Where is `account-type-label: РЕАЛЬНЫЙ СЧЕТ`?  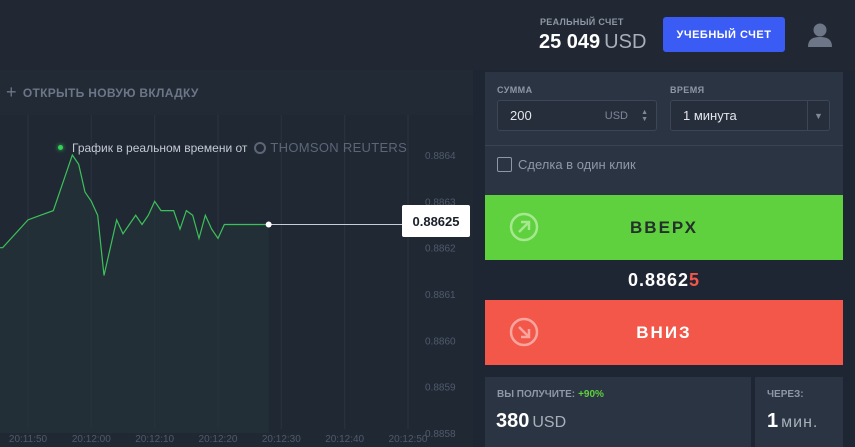
account-type-label: РЕАЛЬНЫЙ СЧЕТ is located at coordinates (582, 22).